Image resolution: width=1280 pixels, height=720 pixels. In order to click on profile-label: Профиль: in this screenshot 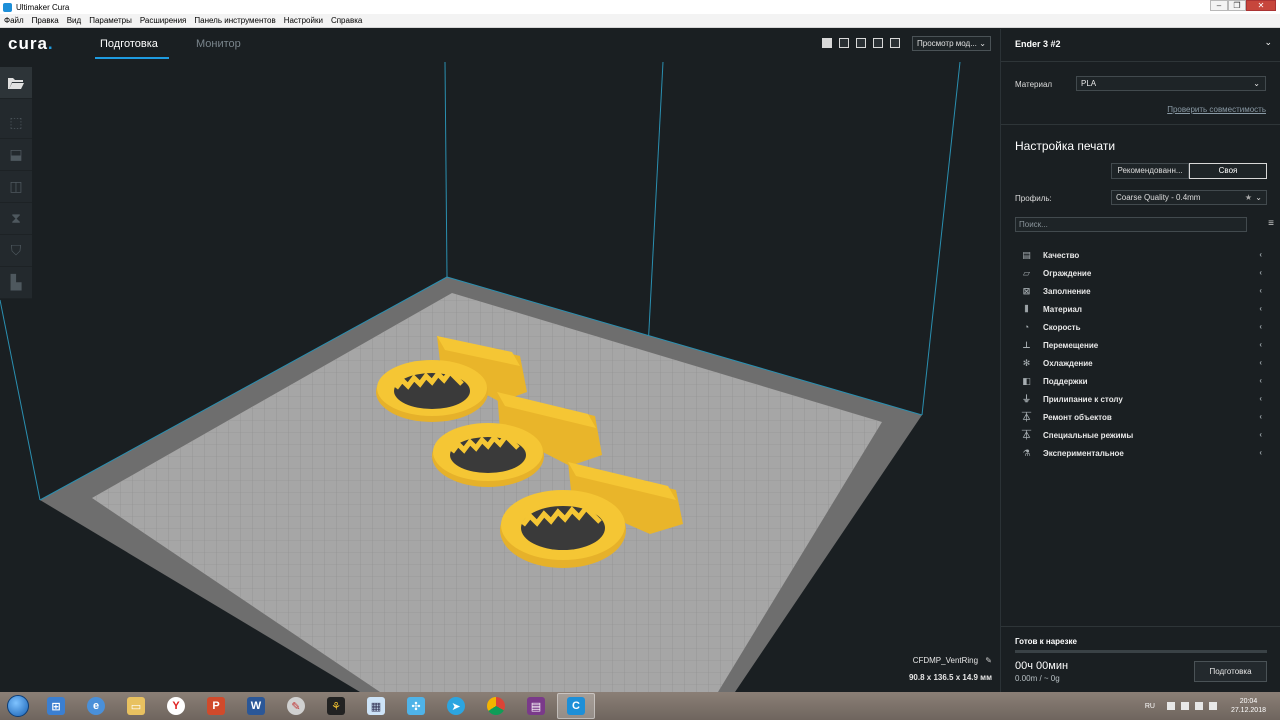, I will do `click(1033, 198)`.